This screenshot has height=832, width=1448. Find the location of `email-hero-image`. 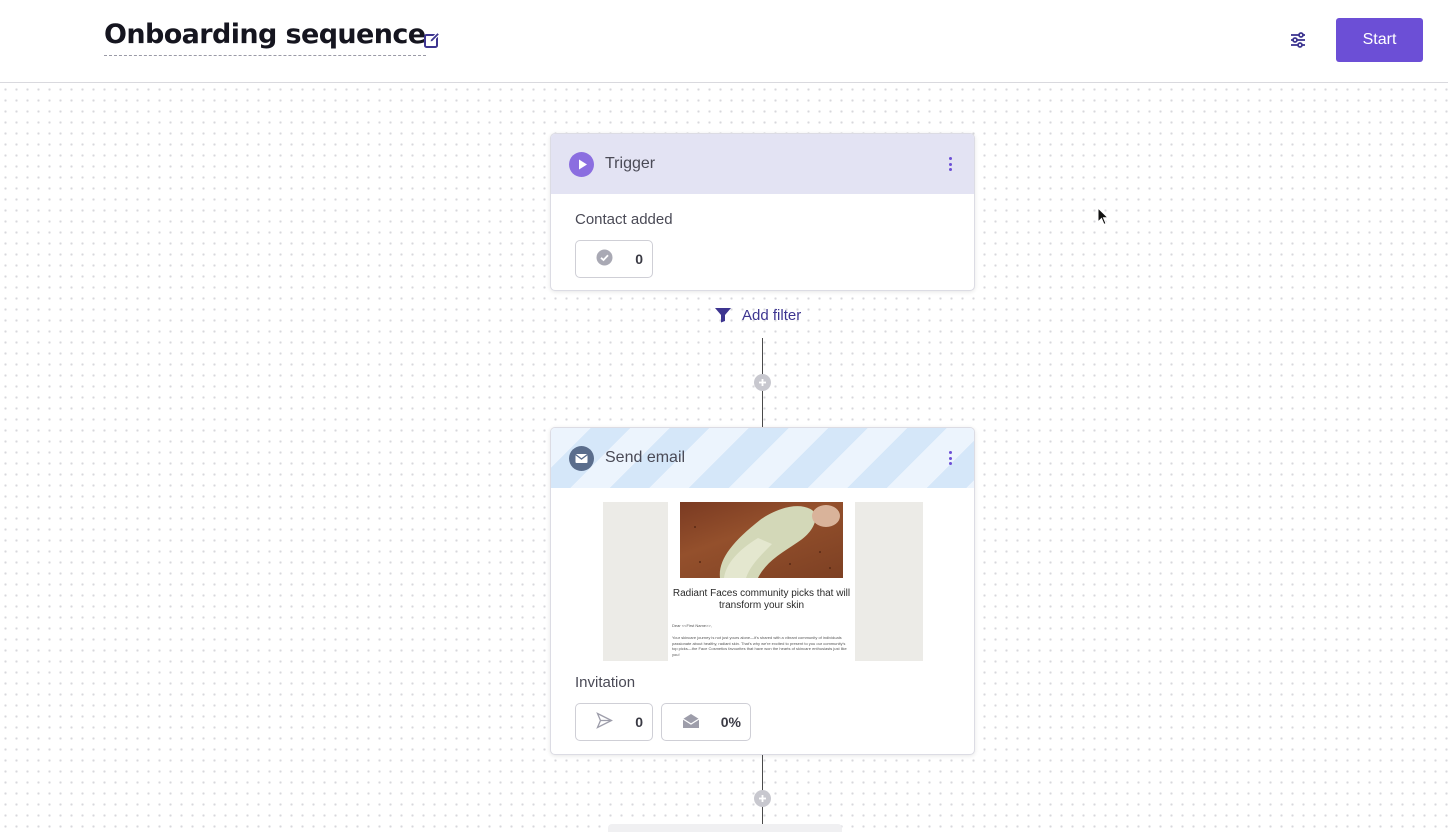

email-hero-image is located at coordinates (761, 540).